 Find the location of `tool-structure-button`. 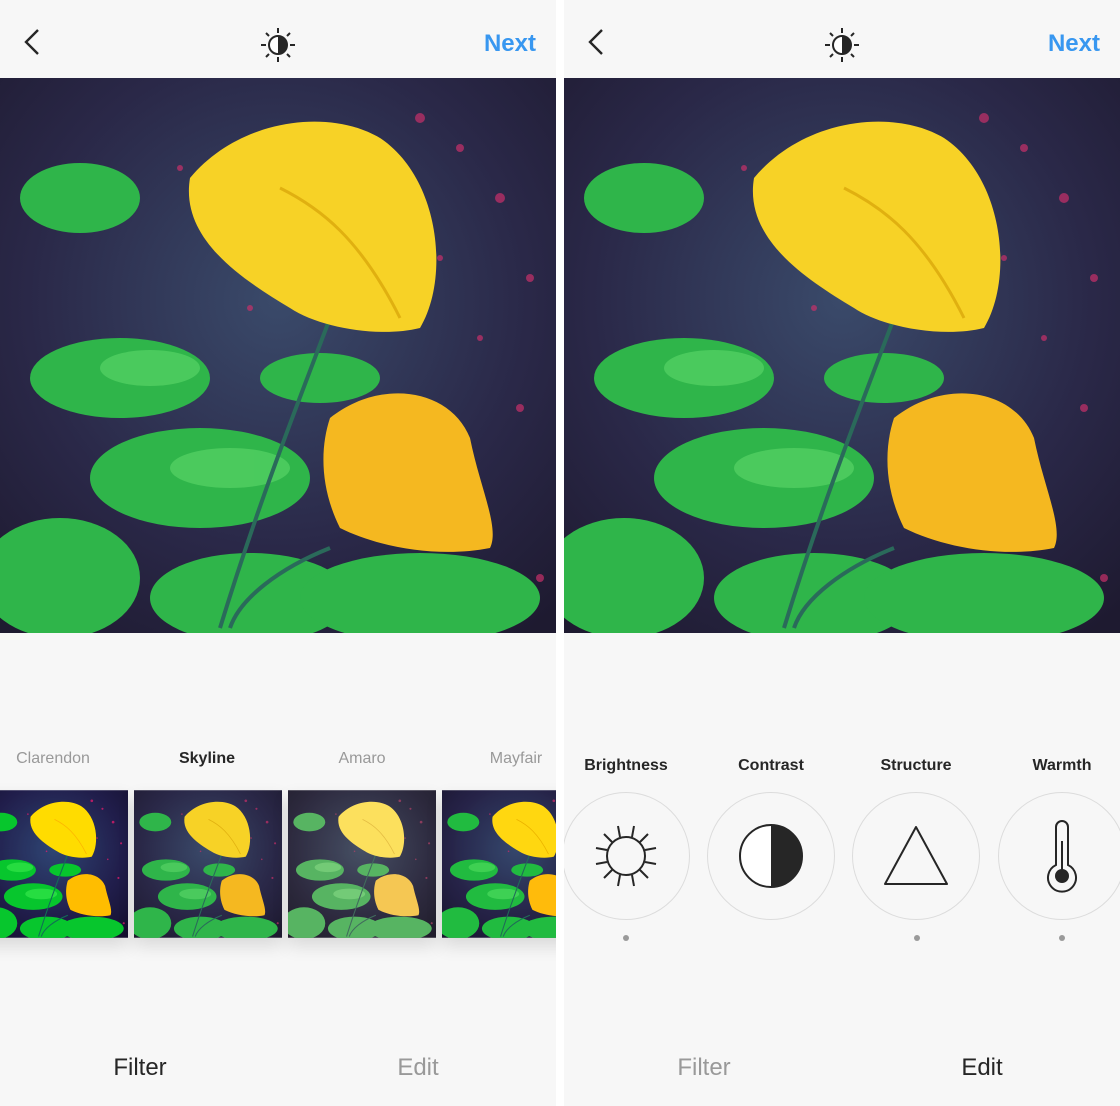

tool-structure-button is located at coordinates (916, 856).